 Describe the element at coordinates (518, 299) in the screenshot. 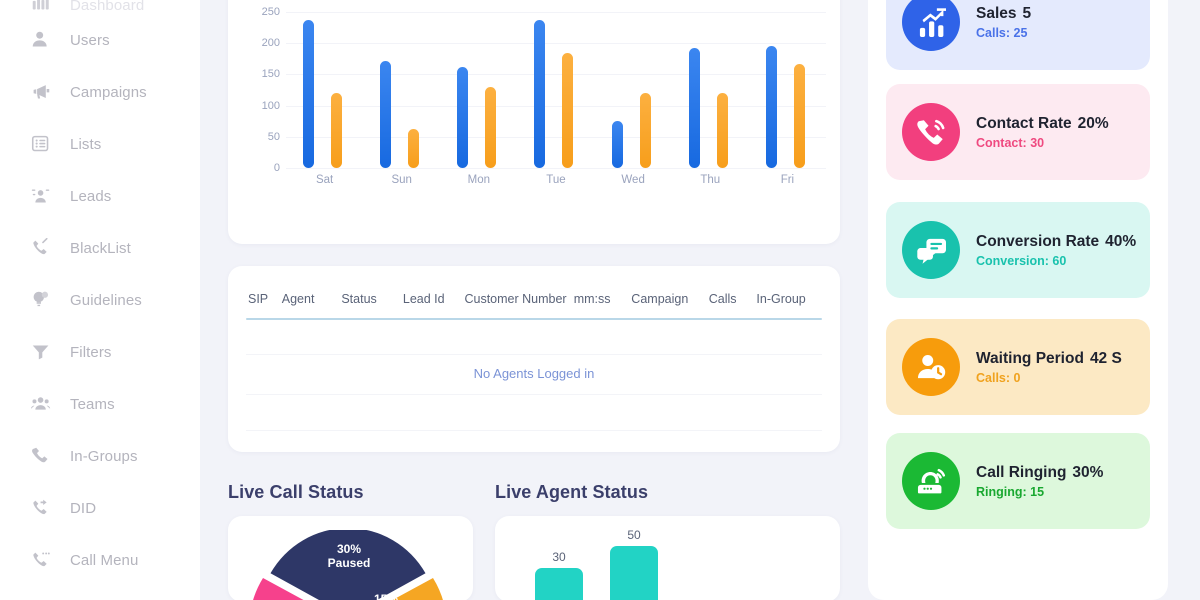

I see `table-column-header: Customer Number` at that location.